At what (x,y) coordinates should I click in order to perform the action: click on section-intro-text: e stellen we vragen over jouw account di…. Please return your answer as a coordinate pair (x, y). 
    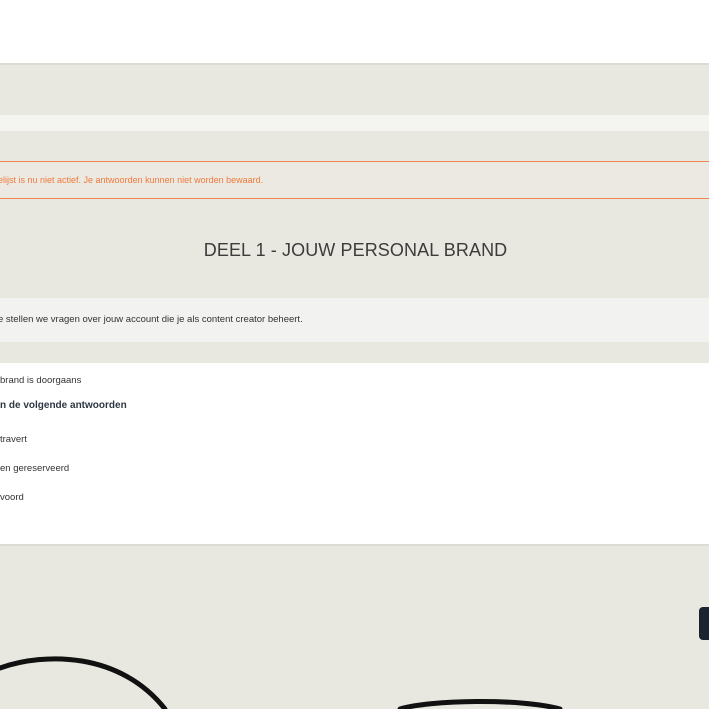
    Looking at the image, I should click on (151, 319).